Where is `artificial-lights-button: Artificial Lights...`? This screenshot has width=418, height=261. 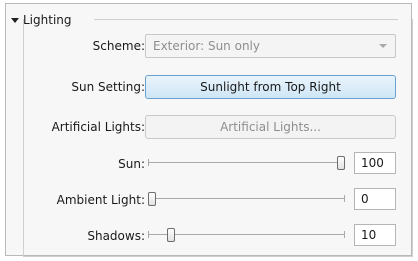
artificial-lights-button: Artificial Lights... is located at coordinates (270, 127).